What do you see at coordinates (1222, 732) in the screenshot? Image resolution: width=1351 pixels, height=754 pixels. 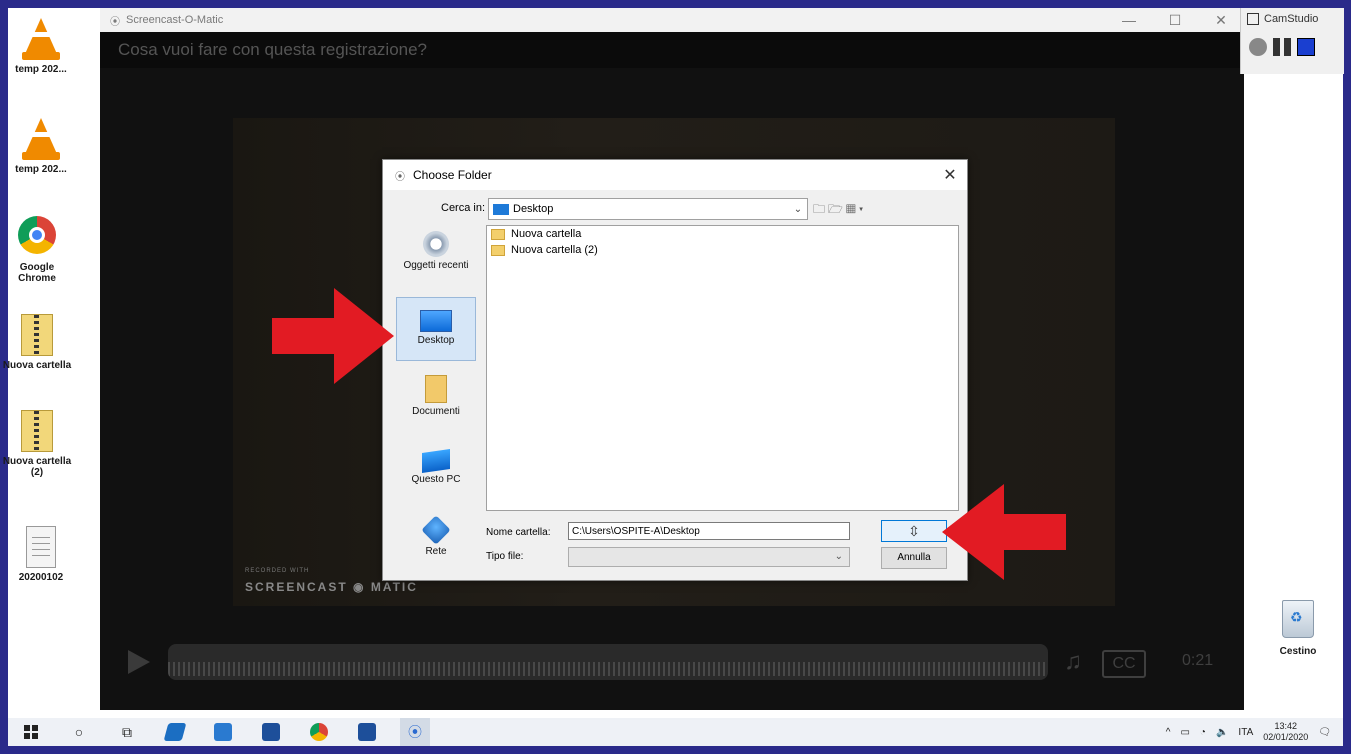 I see `volume-icon: 🔈` at bounding box center [1222, 732].